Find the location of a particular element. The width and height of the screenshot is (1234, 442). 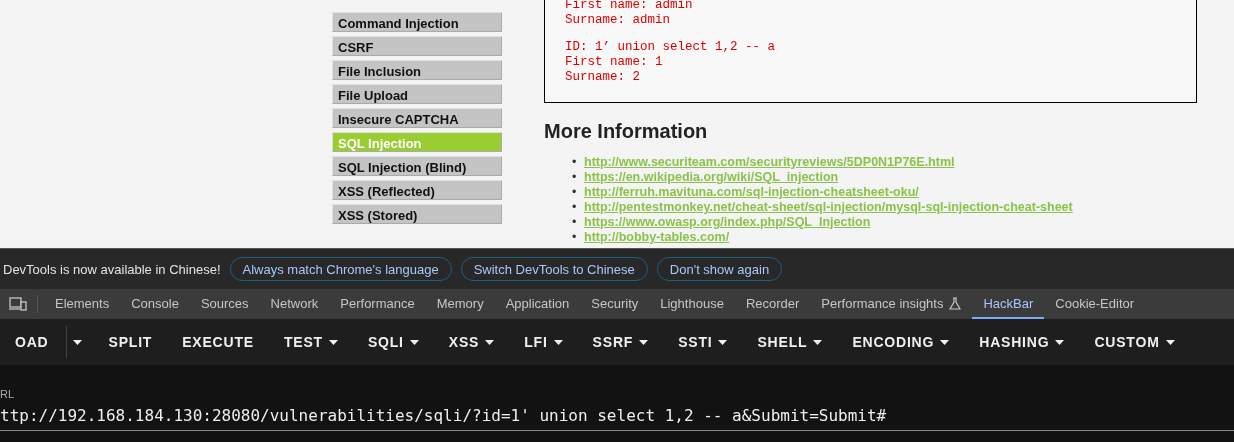

toolbar-button: TEST is located at coordinates (310, 342).